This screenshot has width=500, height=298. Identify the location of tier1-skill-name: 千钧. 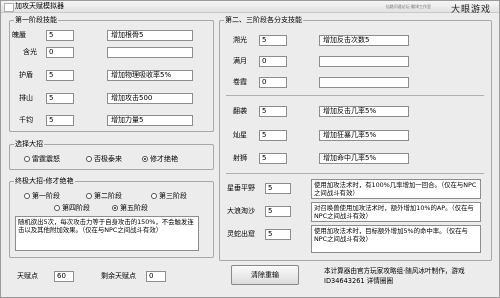
(26, 120).